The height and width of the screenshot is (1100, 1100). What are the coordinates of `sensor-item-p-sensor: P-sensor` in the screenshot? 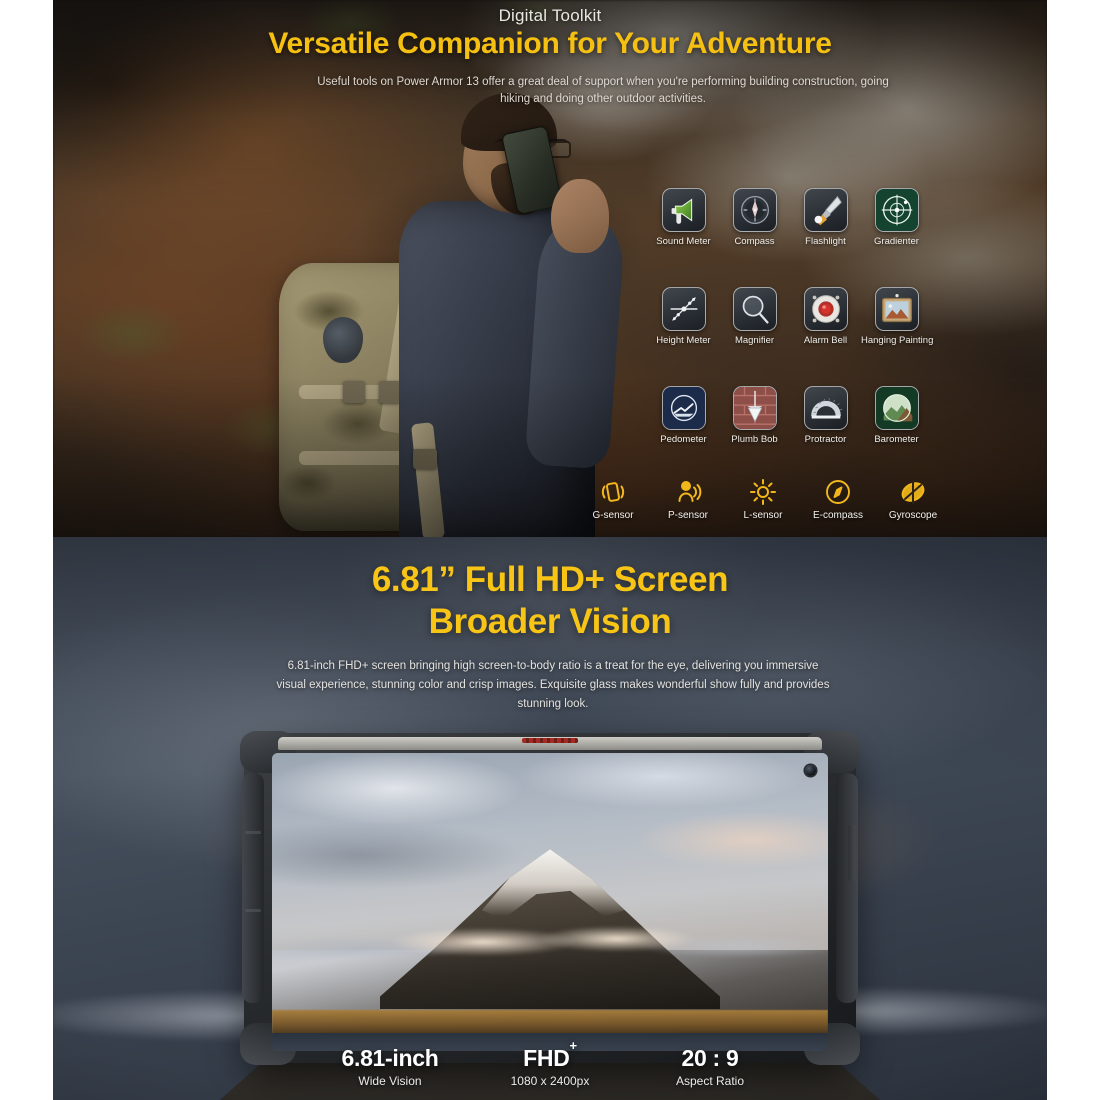 It's located at (688, 498).